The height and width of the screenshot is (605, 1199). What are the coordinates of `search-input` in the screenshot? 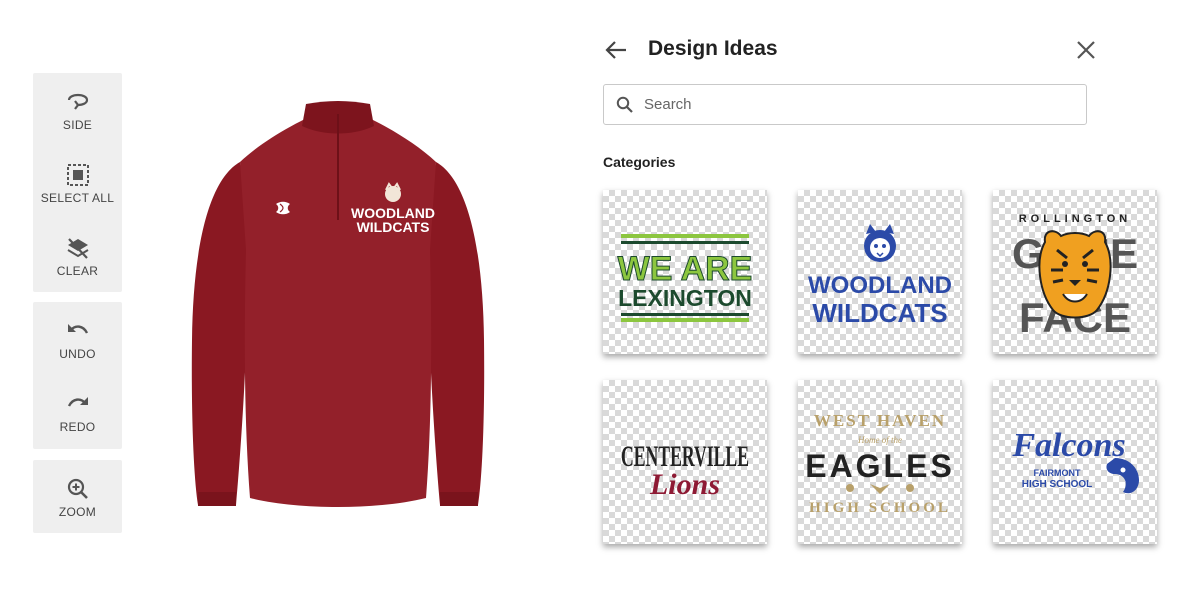 It's located at (854, 104).